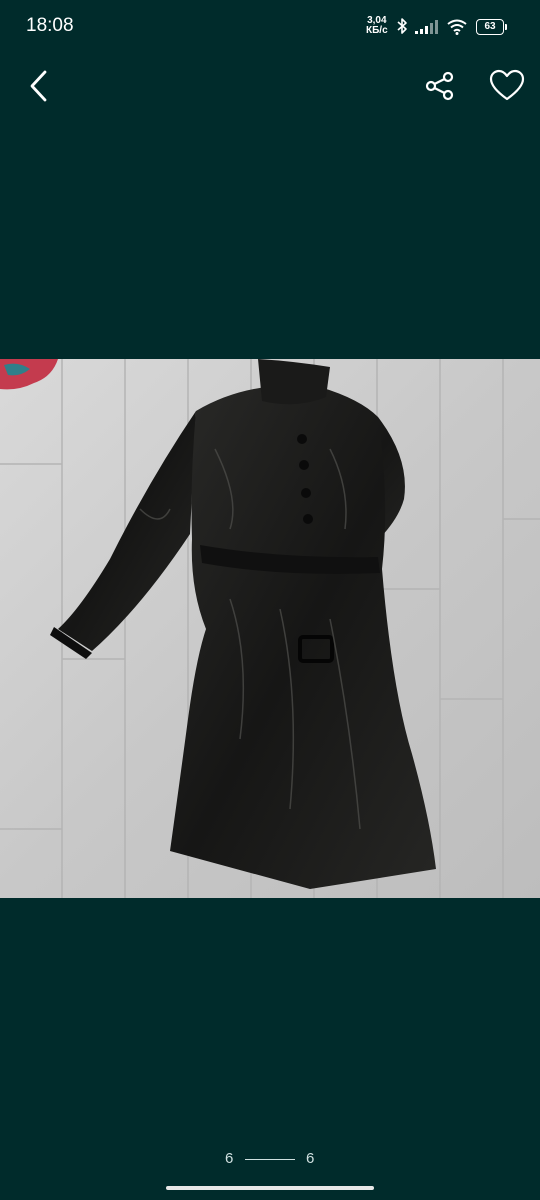 This screenshot has width=540, height=1200. Describe the element at coordinates (310, 1158) in the screenshot. I see `total-pages-number: 6` at that location.